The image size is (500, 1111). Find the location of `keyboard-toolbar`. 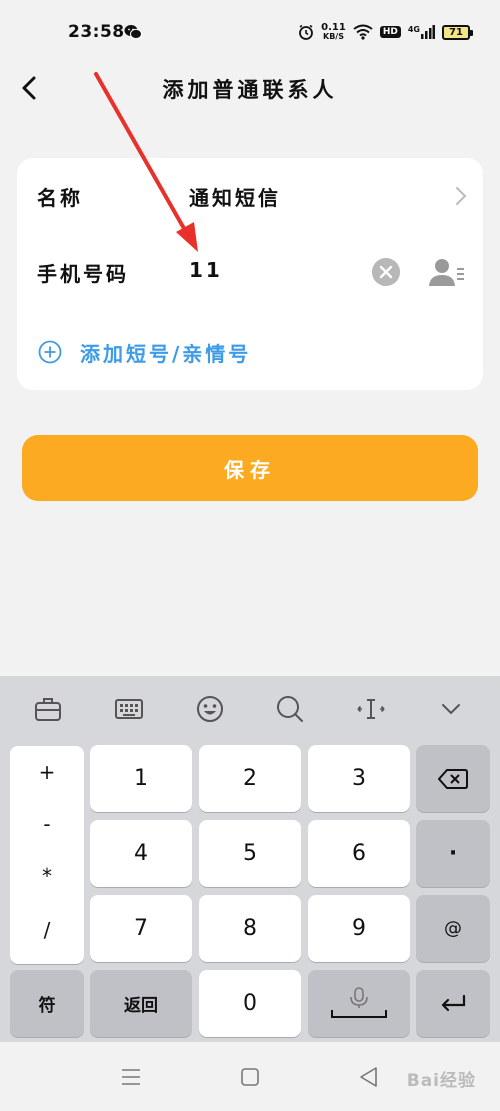

keyboard-toolbar is located at coordinates (250, 709).